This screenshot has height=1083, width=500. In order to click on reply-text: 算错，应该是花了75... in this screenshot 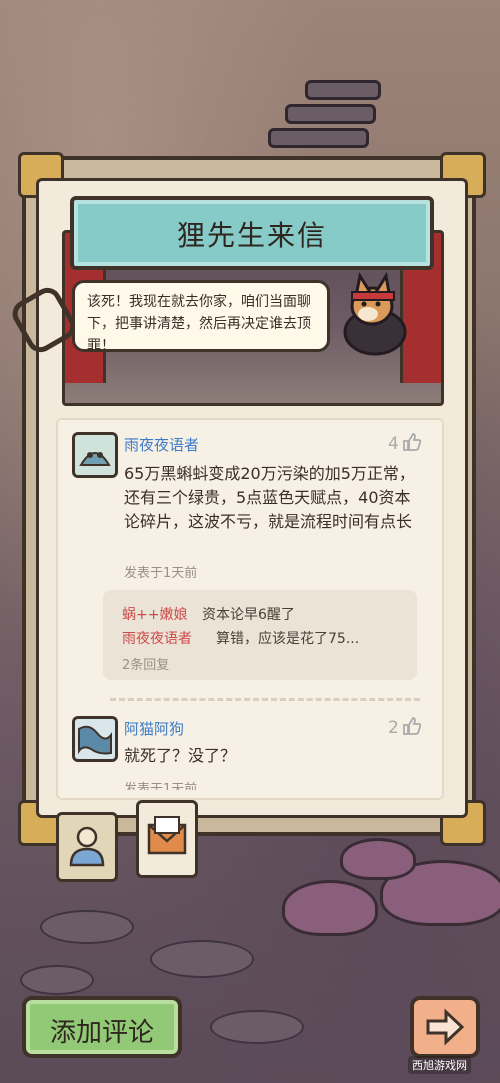, I will do `click(288, 639)`.